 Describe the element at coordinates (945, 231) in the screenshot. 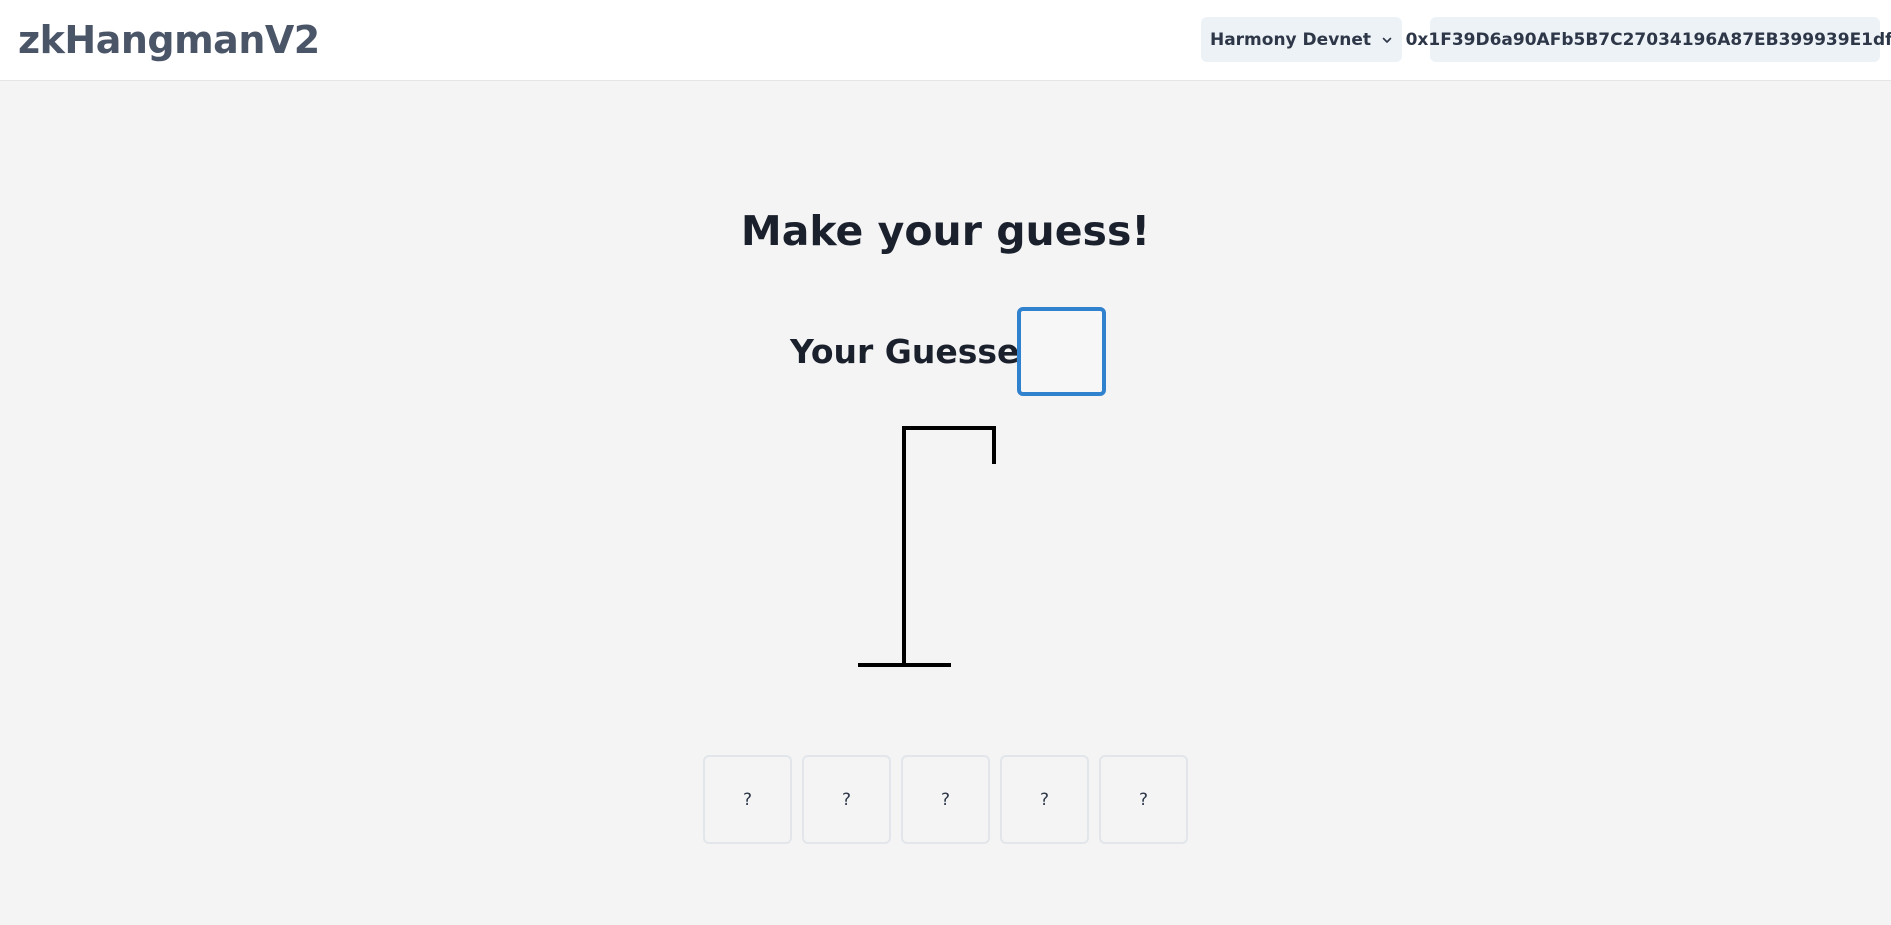

I see `page-title: Make your guess!` at that location.